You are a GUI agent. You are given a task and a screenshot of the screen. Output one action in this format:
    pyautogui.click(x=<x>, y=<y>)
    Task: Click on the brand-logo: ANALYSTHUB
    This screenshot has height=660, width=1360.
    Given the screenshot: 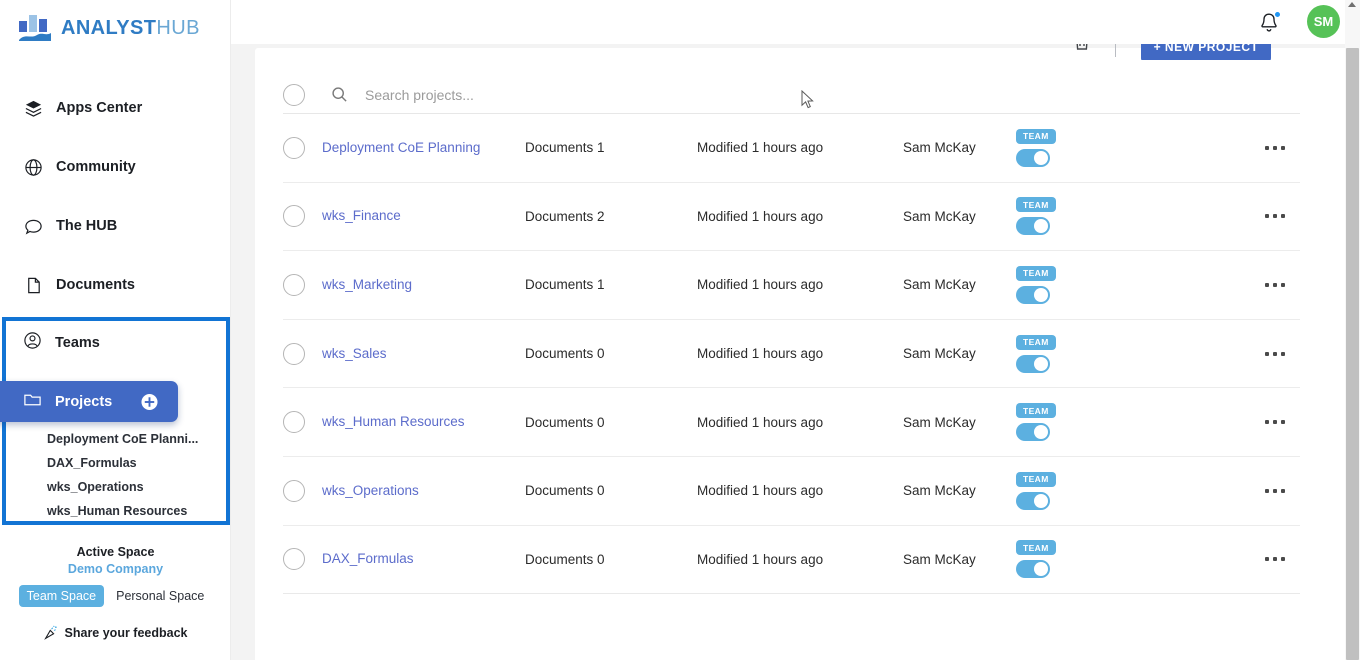 What is the action you would take?
    pyautogui.click(x=109, y=28)
    